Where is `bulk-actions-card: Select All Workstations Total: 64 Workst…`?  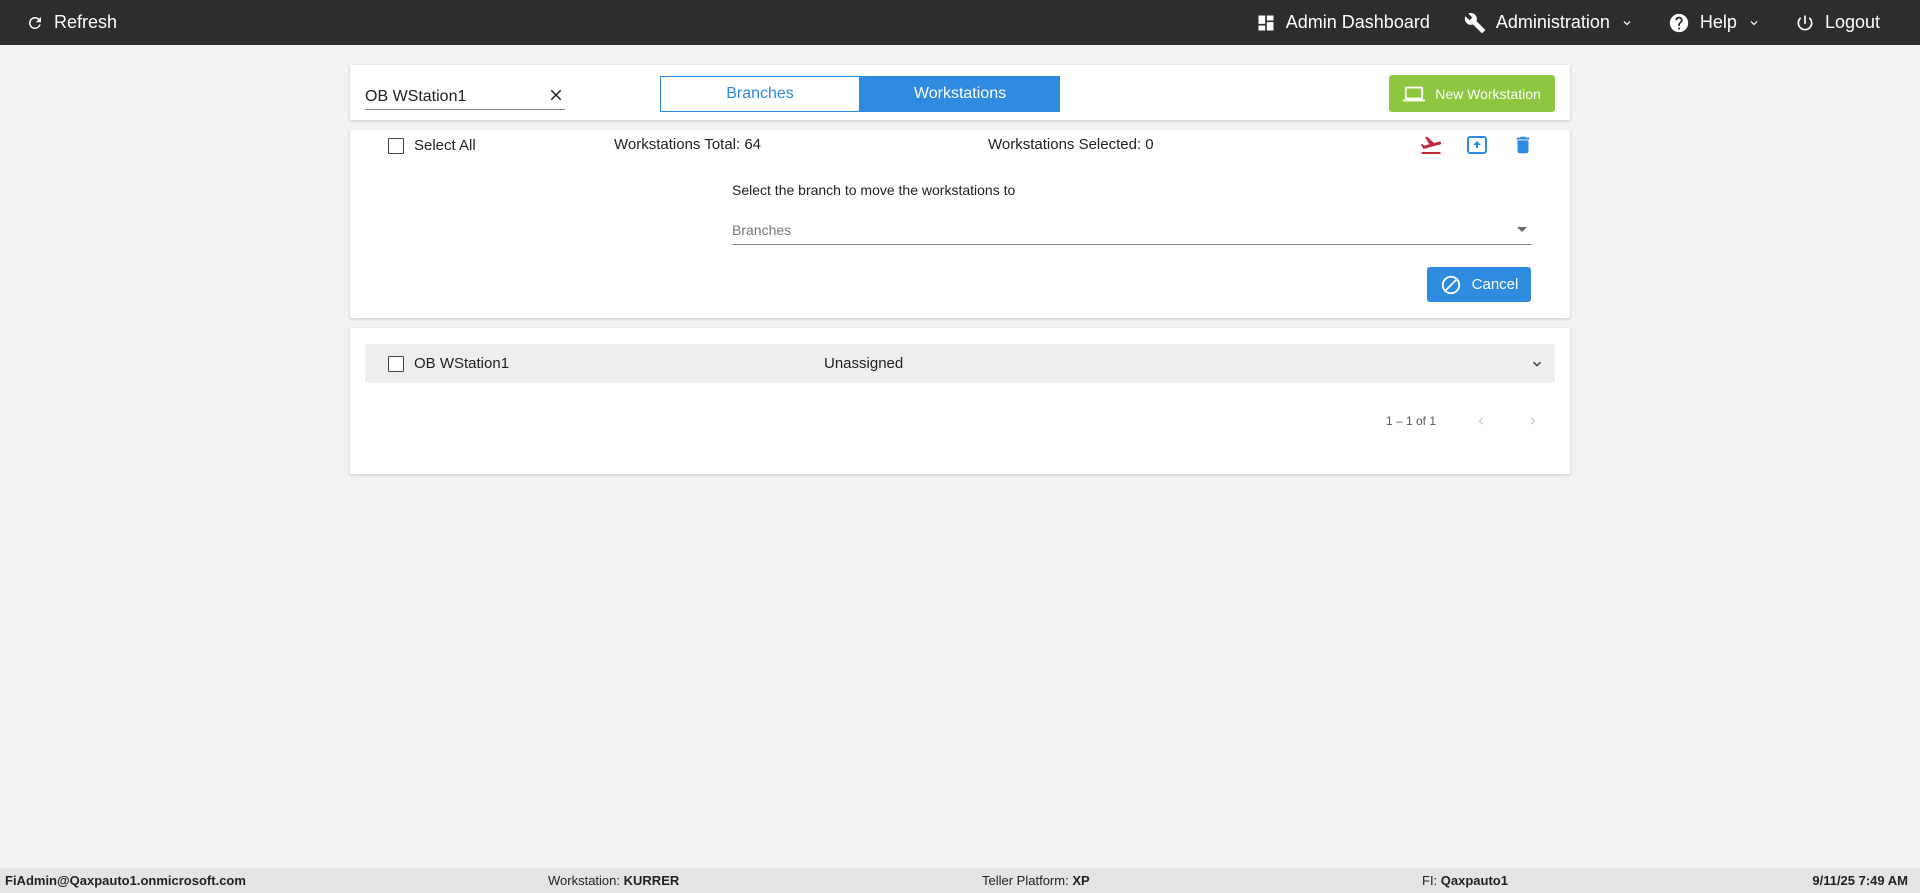 bulk-actions-card: Select All Workstations Total: 64 Workst… is located at coordinates (960, 224).